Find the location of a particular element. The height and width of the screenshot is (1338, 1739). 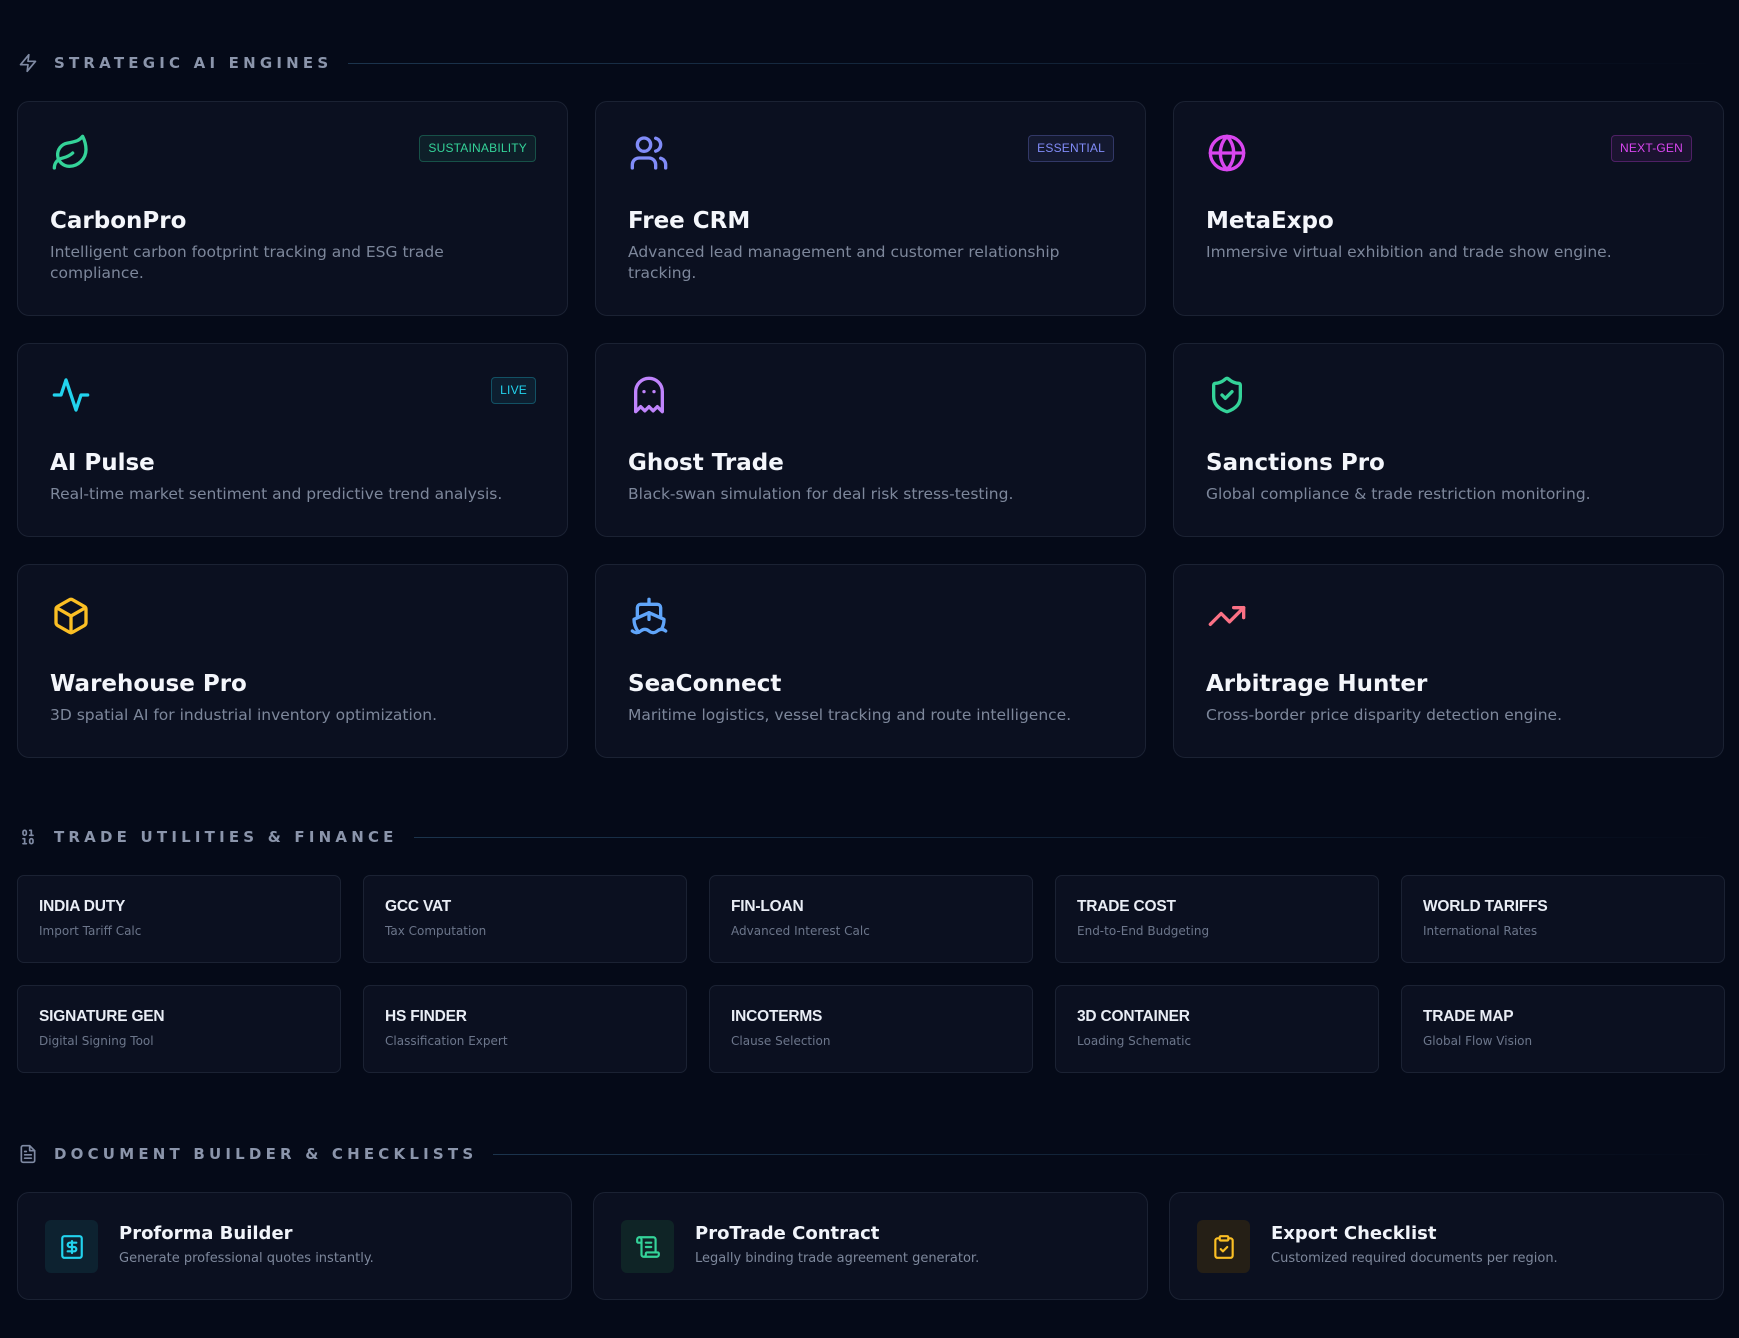

section-title: TRADE UTILITIES & FINANCE is located at coordinates (226, 837).